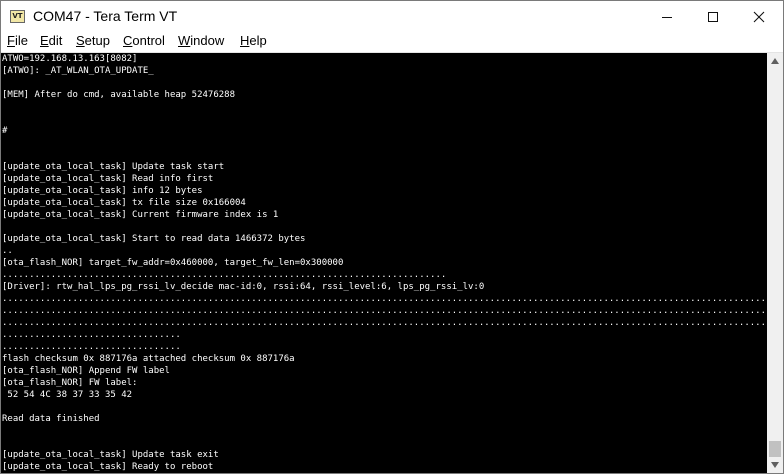  I want to click on scroll-down-arrow-icon, so click(775, 465).